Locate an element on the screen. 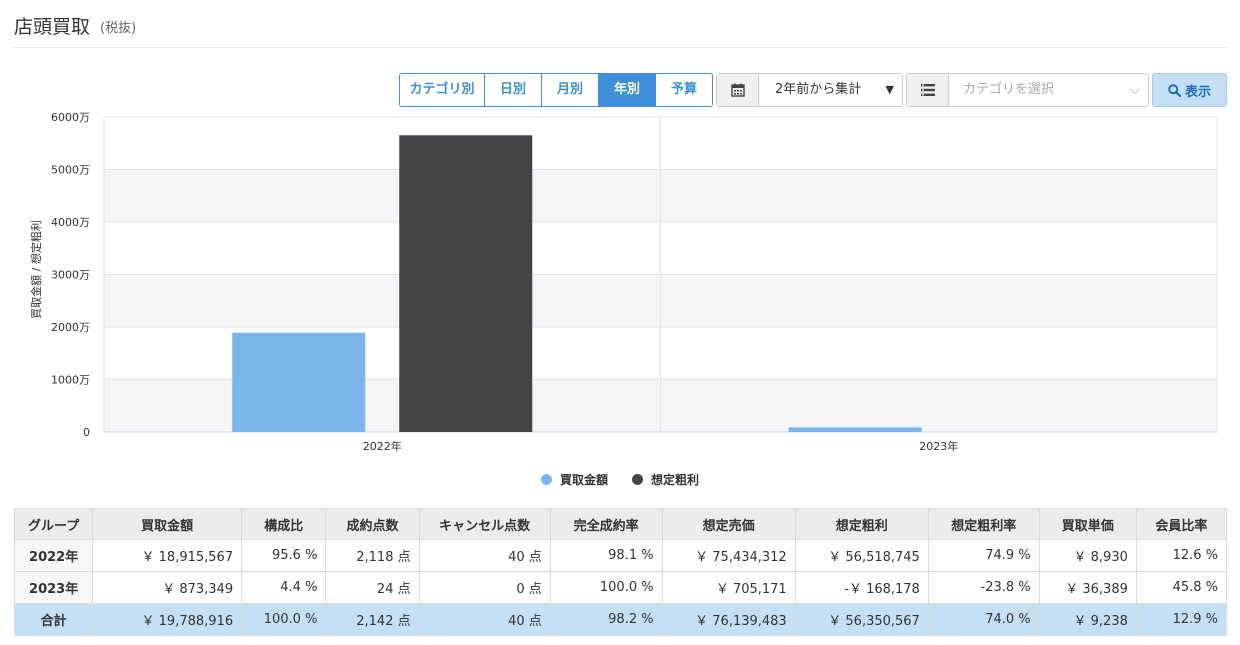  show-button: 表示 is located at coordinates (1189, 90).